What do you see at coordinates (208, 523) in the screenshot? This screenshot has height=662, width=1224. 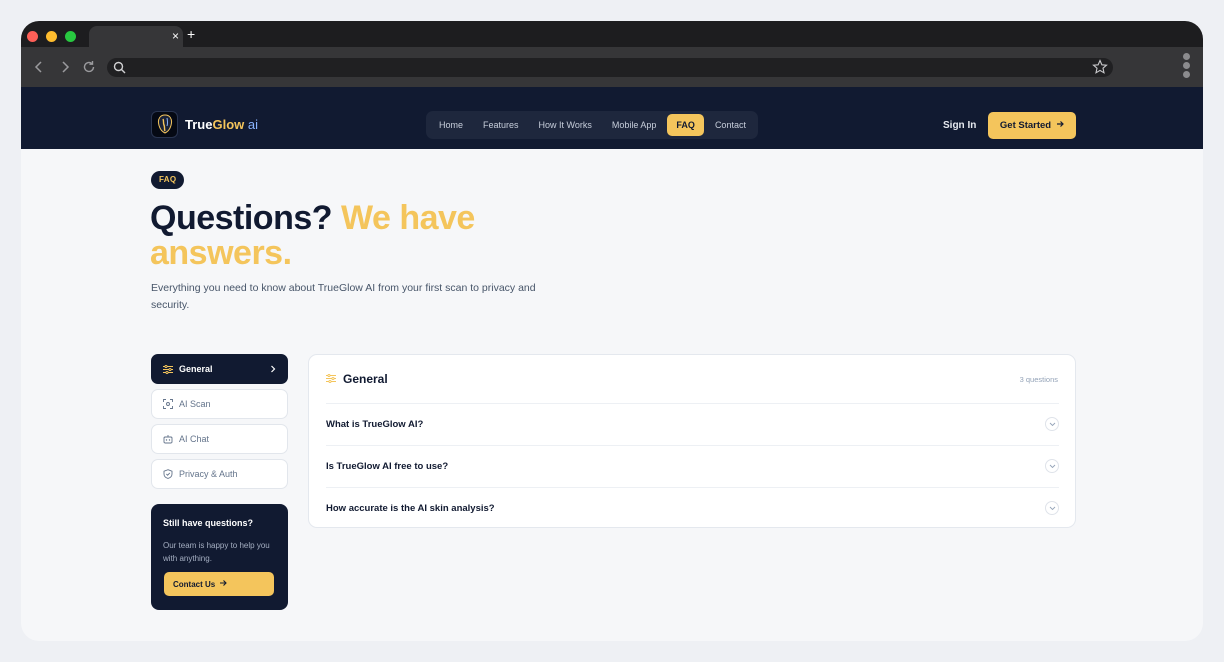 I see `help-card-title: Still have questions?` at bounding box center [208, 523].